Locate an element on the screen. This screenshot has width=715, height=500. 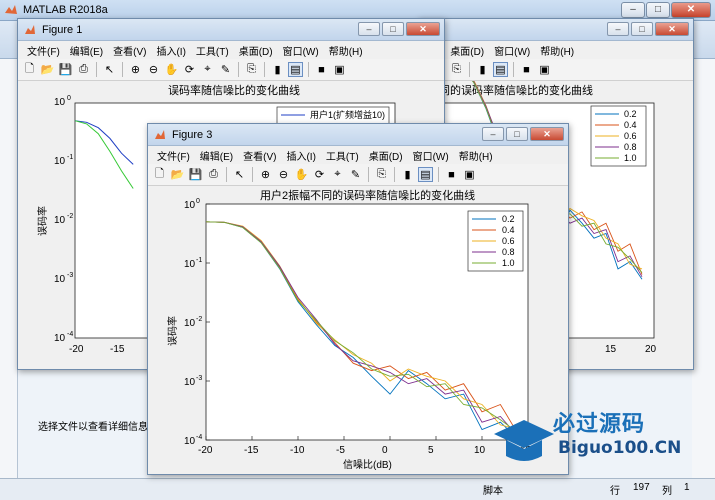
figure-2-menubar: 插入(I) 工具(T) 桌面(D) 窗口(W) 帮助(H) is located at coordinates (530, 50).